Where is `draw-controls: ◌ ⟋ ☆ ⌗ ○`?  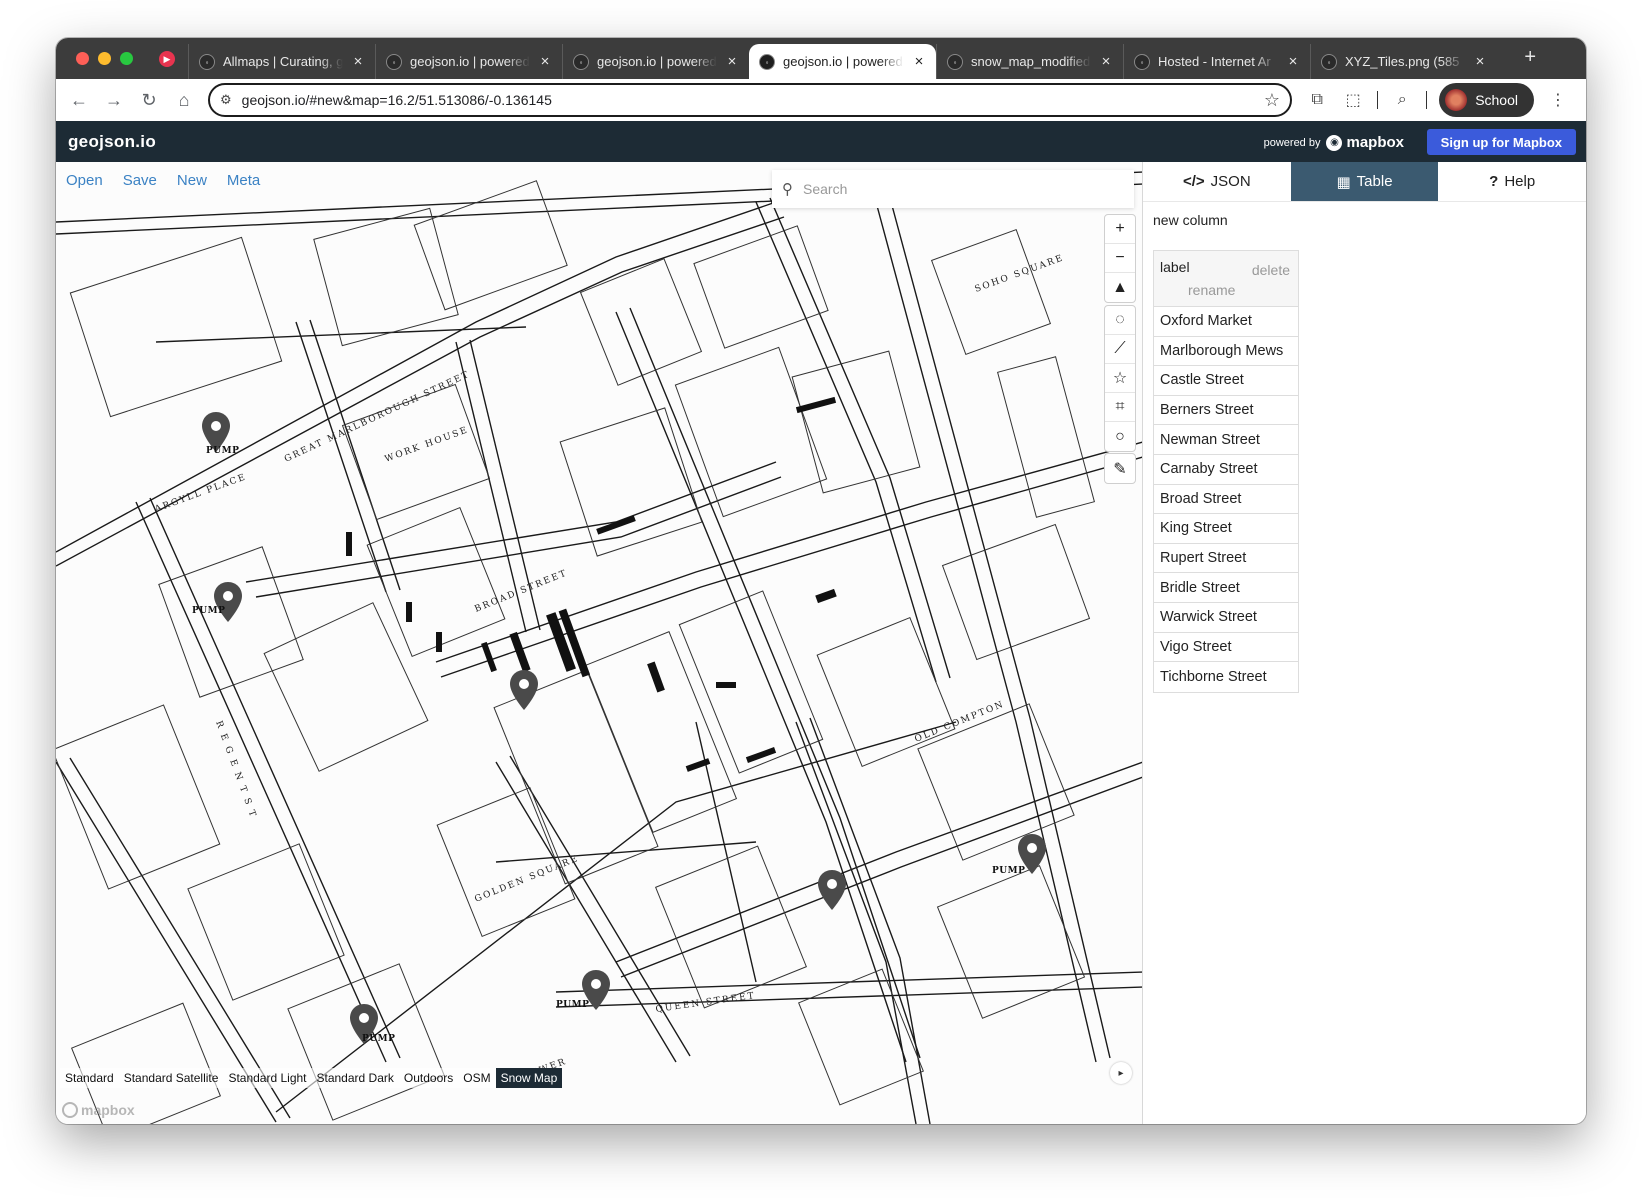
draw-controls: ◌ ⟋ ☆ ⌗ ○ is located at coordinates (1120, 378).